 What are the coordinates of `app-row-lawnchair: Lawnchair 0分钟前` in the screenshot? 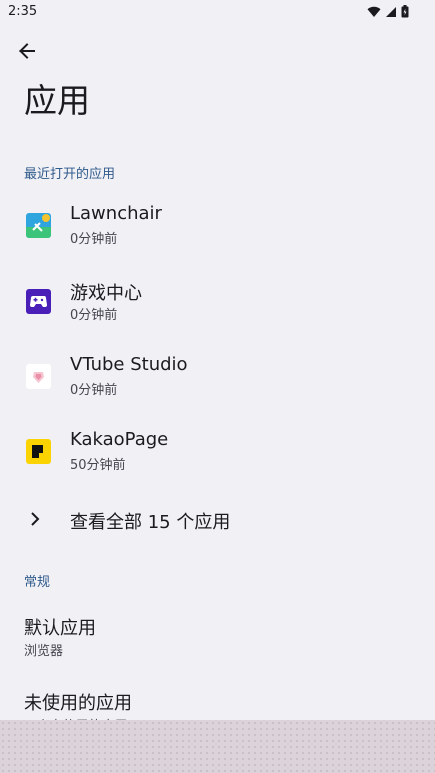 It's located at (217, 225).